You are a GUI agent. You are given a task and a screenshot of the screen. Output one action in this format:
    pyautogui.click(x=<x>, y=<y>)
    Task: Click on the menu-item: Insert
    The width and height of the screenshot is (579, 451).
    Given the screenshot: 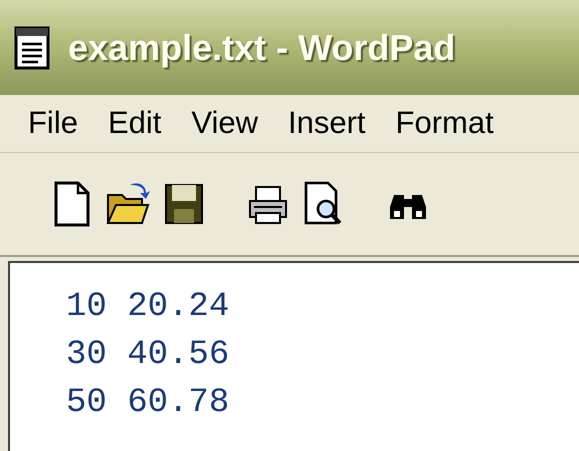 What is the action you would take?
    pyautogui.click(x=327, y=123)
    